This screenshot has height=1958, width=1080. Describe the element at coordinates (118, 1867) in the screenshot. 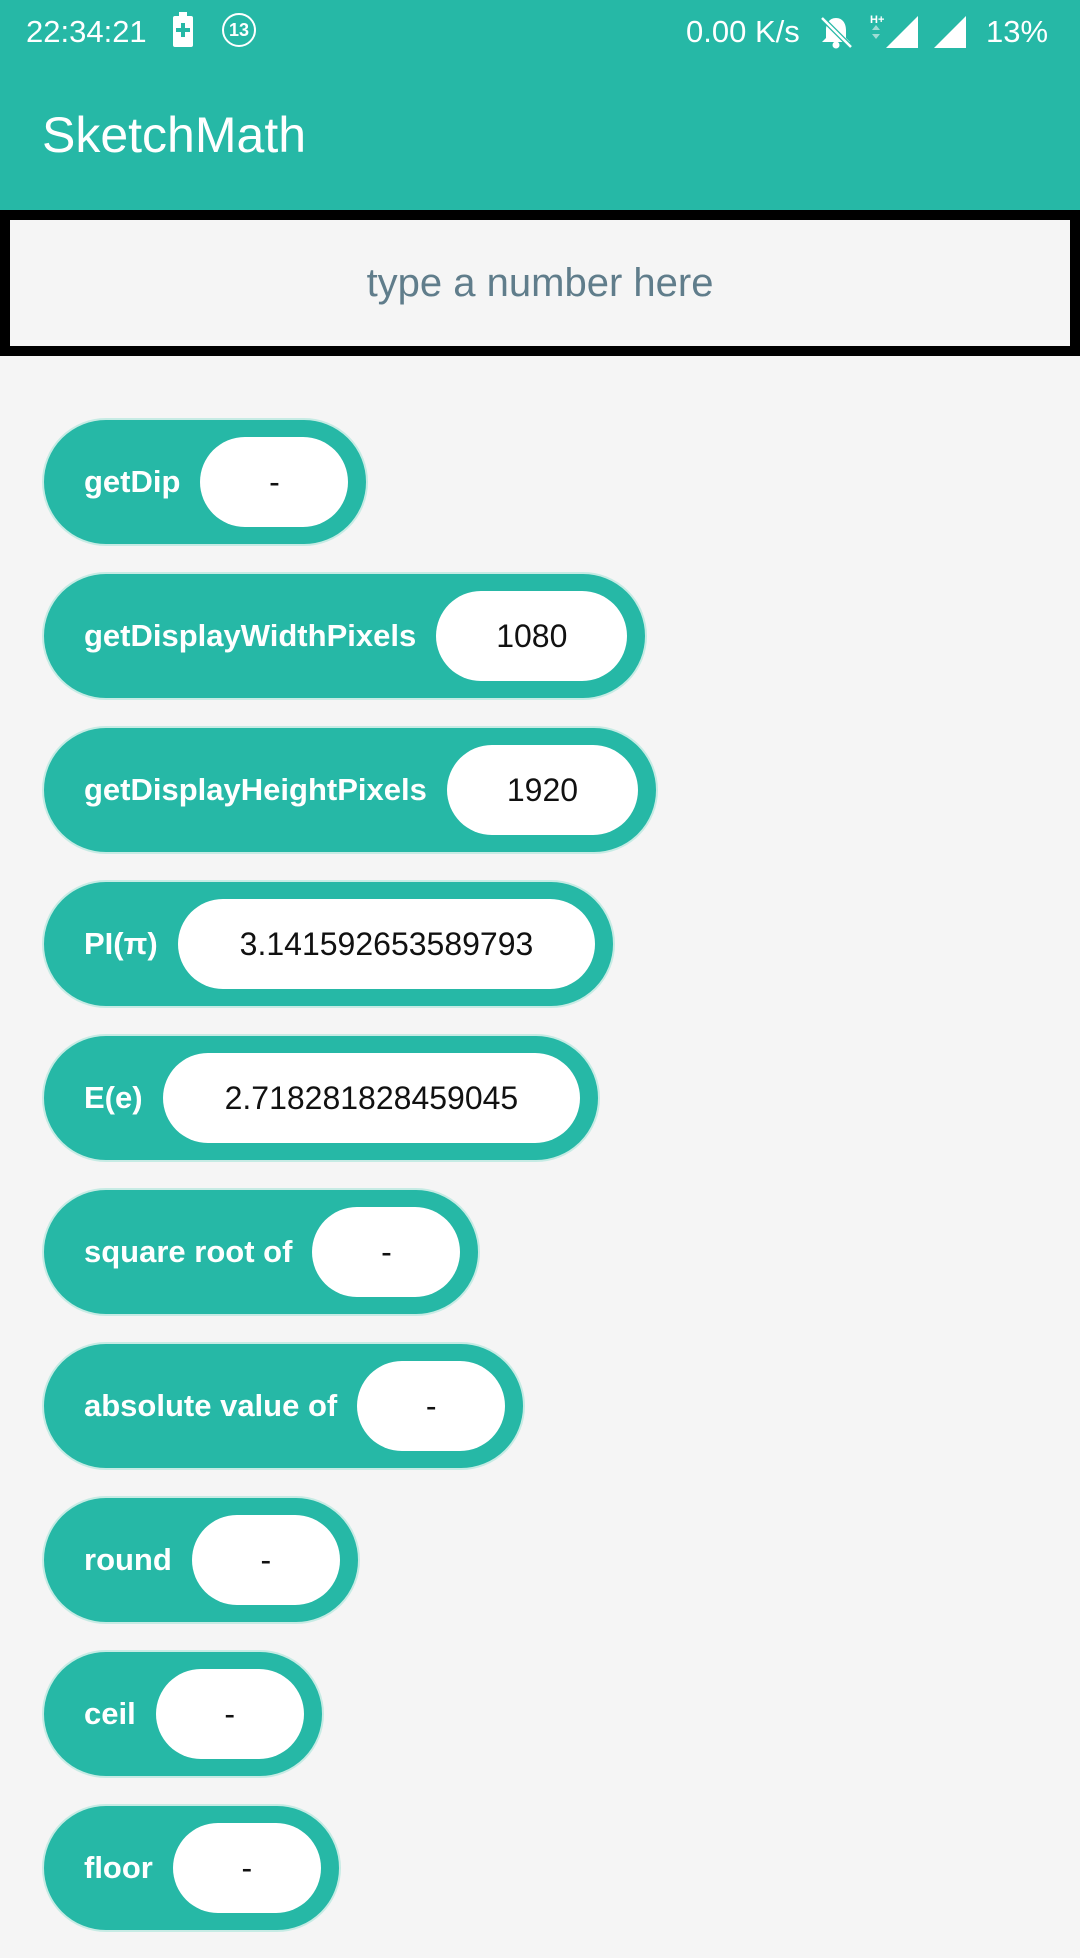

I see `function-label: floor` at that location.